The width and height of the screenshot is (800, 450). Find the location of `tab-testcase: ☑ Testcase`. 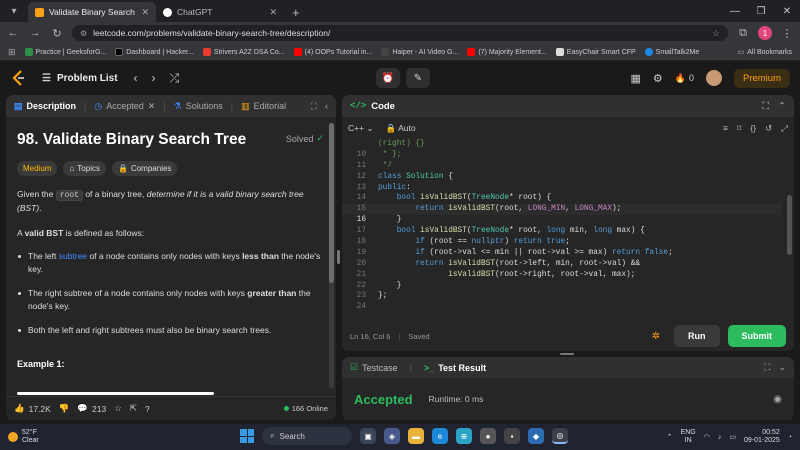

tab-testcase: ☑ Testcase is located at coordinates (374, 367).